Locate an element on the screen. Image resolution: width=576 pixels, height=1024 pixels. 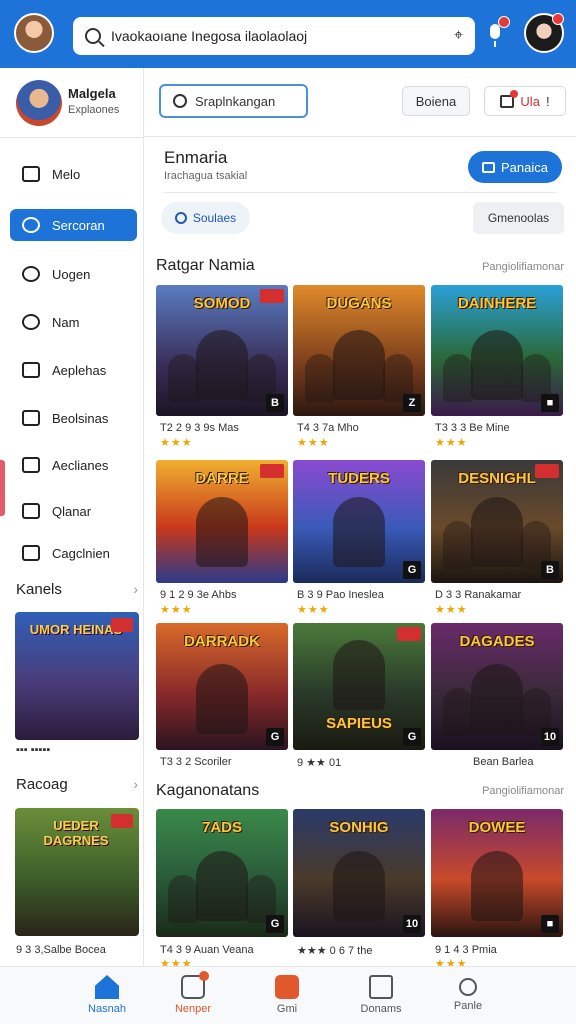
microphone-icon is located at coordinates (498, 32).